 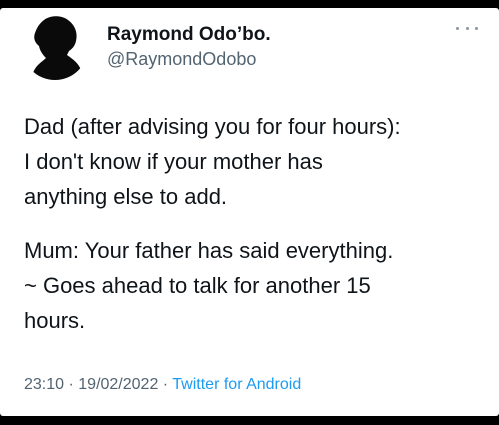 I want to click on tweet-text-line: I don't know if your mother has, so click(x=173, y=161).